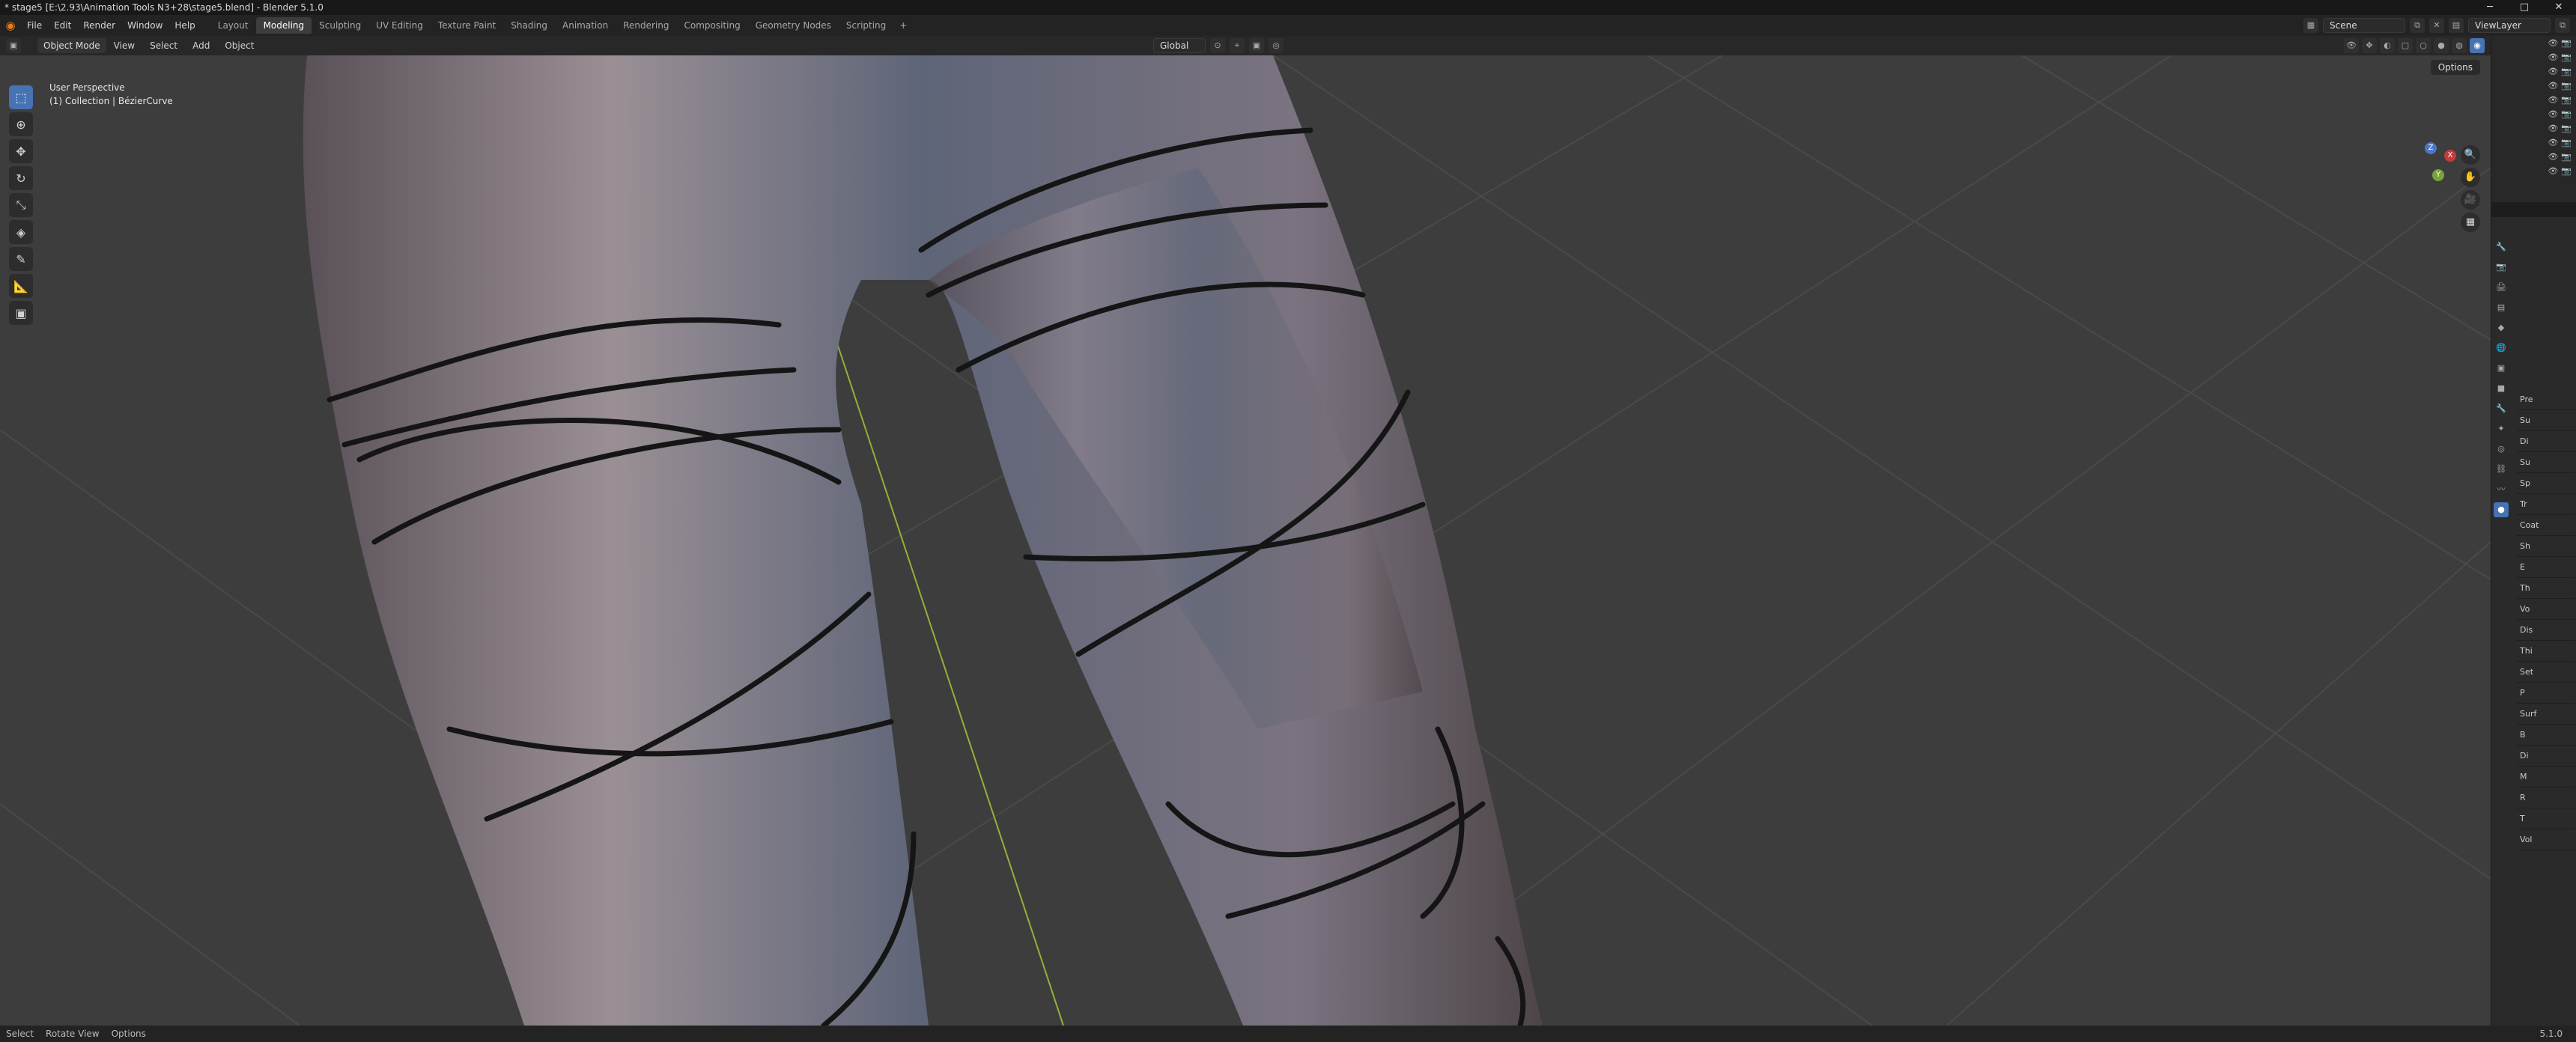  Describe the element at coordinates (10, 25) in the screenshot. I see `blender-logo-icon: ◉` at that location.